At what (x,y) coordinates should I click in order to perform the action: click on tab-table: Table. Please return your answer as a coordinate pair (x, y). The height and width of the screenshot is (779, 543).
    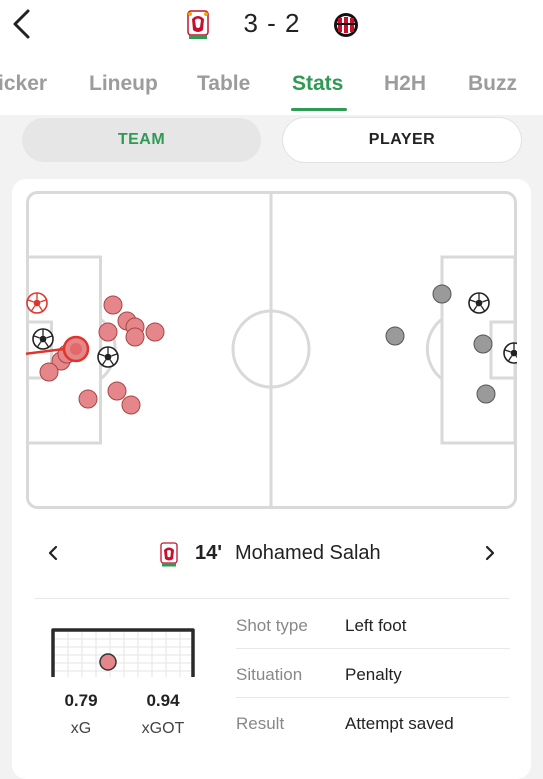
    Looking at the image, I should click on (223, 84).